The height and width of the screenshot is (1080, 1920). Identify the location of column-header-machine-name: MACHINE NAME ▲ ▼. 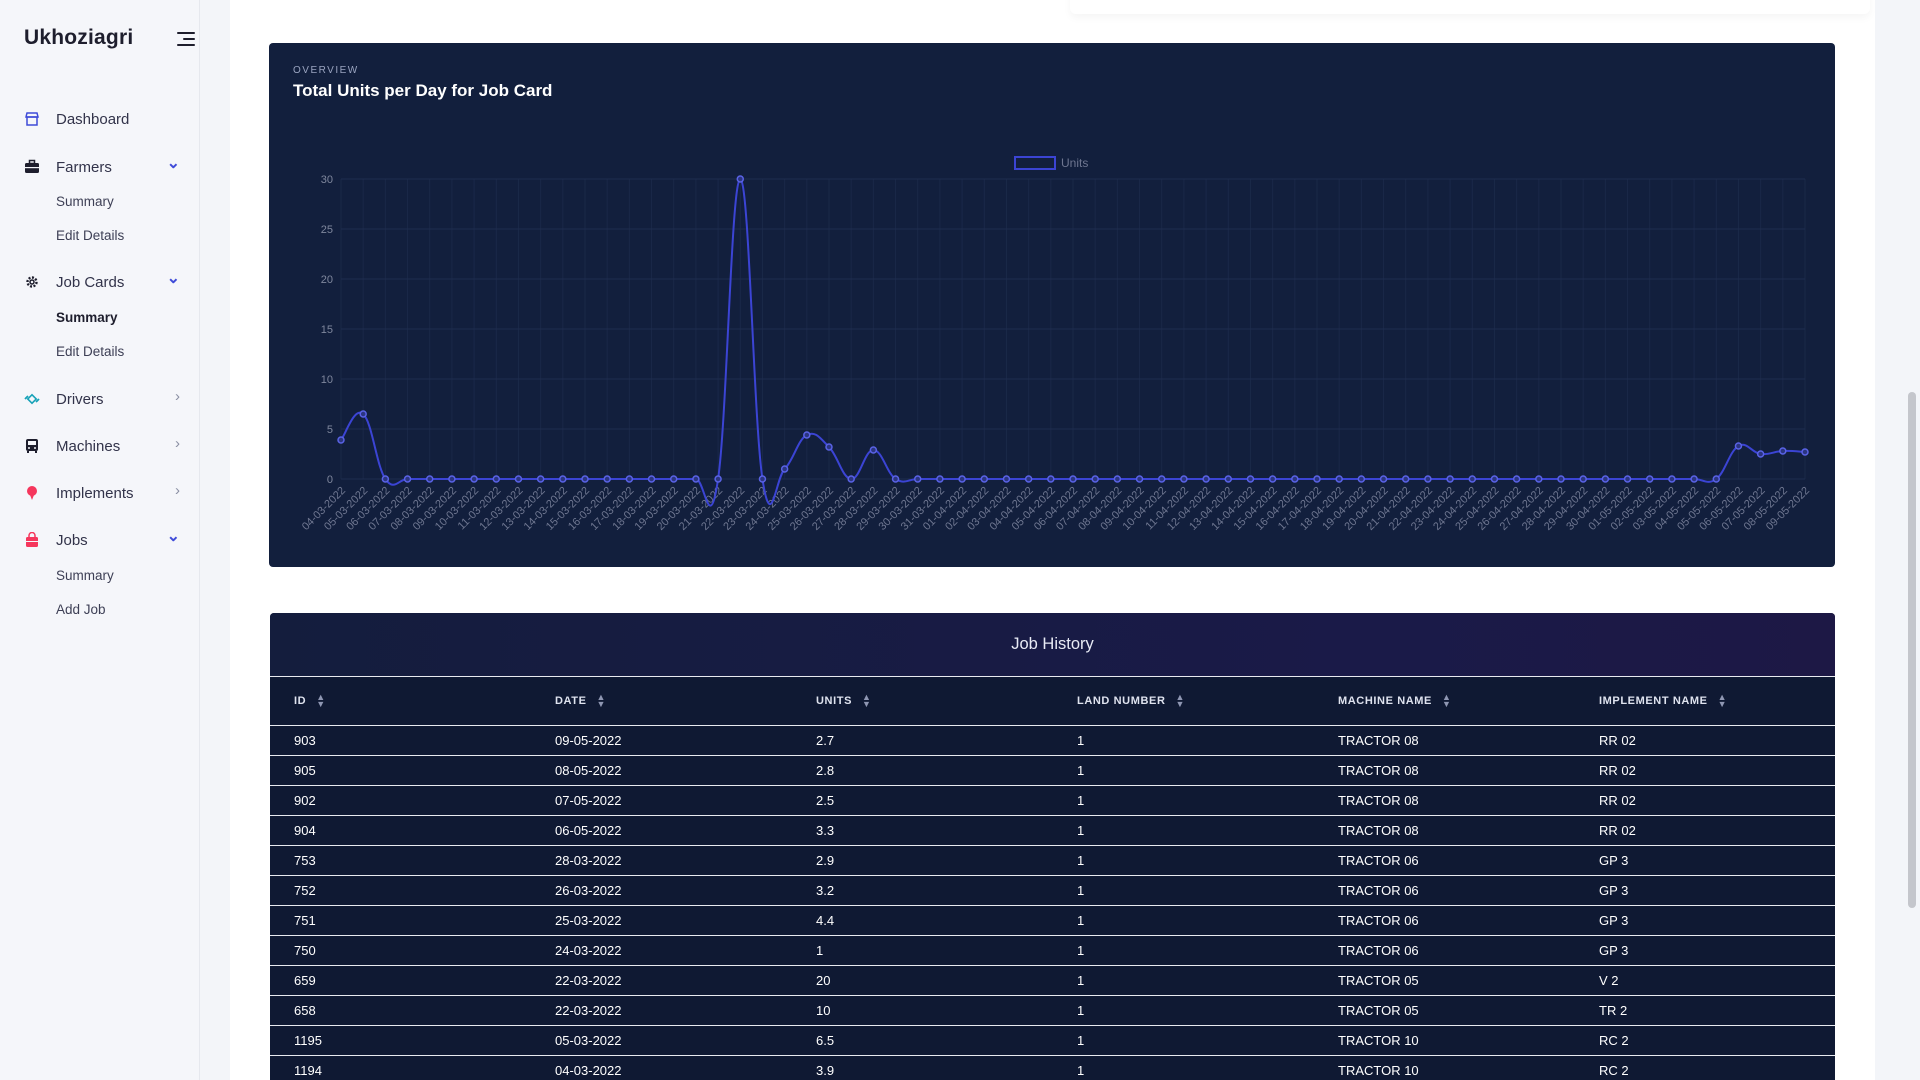
(1444, 701).